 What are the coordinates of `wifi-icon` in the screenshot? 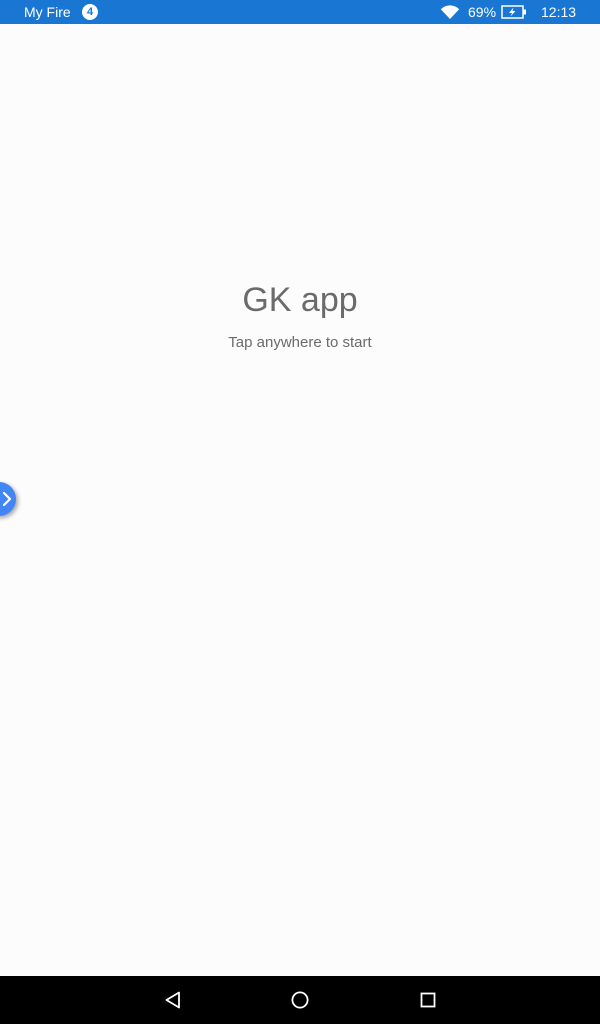 It's located at (450, 12).